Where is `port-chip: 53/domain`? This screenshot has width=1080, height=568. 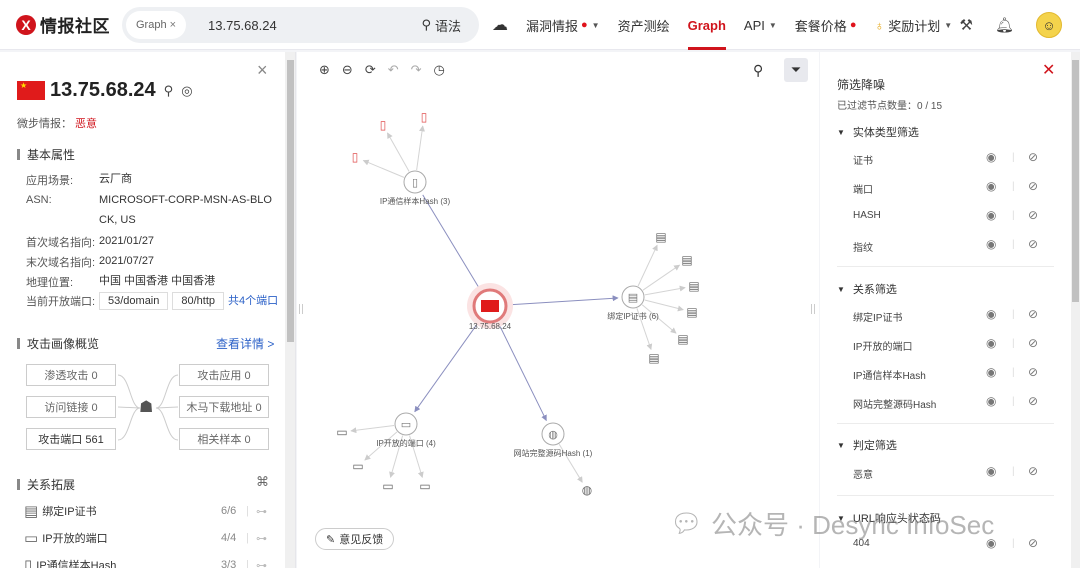 port-chip: 53/domain is located at coordinates (134, 301).